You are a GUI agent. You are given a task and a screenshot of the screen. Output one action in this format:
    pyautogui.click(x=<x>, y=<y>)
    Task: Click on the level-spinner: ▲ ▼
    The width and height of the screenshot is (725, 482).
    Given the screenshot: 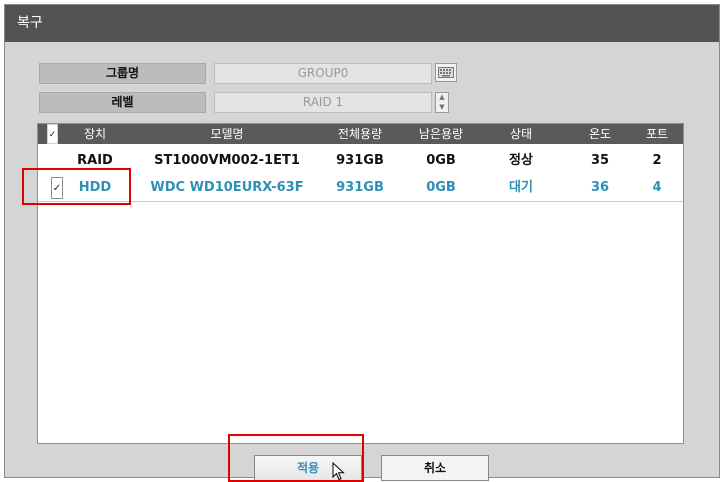 What is the action you would take?
    pyautogui.click(x=442, y=102)
    